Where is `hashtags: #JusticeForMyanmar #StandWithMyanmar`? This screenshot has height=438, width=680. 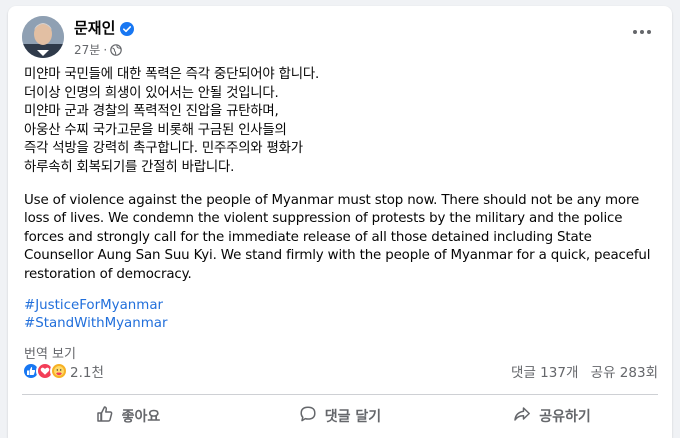
hashtags: #JusticeForMyanmar #StandWithMyanmar is located at coordinates (341, 315).